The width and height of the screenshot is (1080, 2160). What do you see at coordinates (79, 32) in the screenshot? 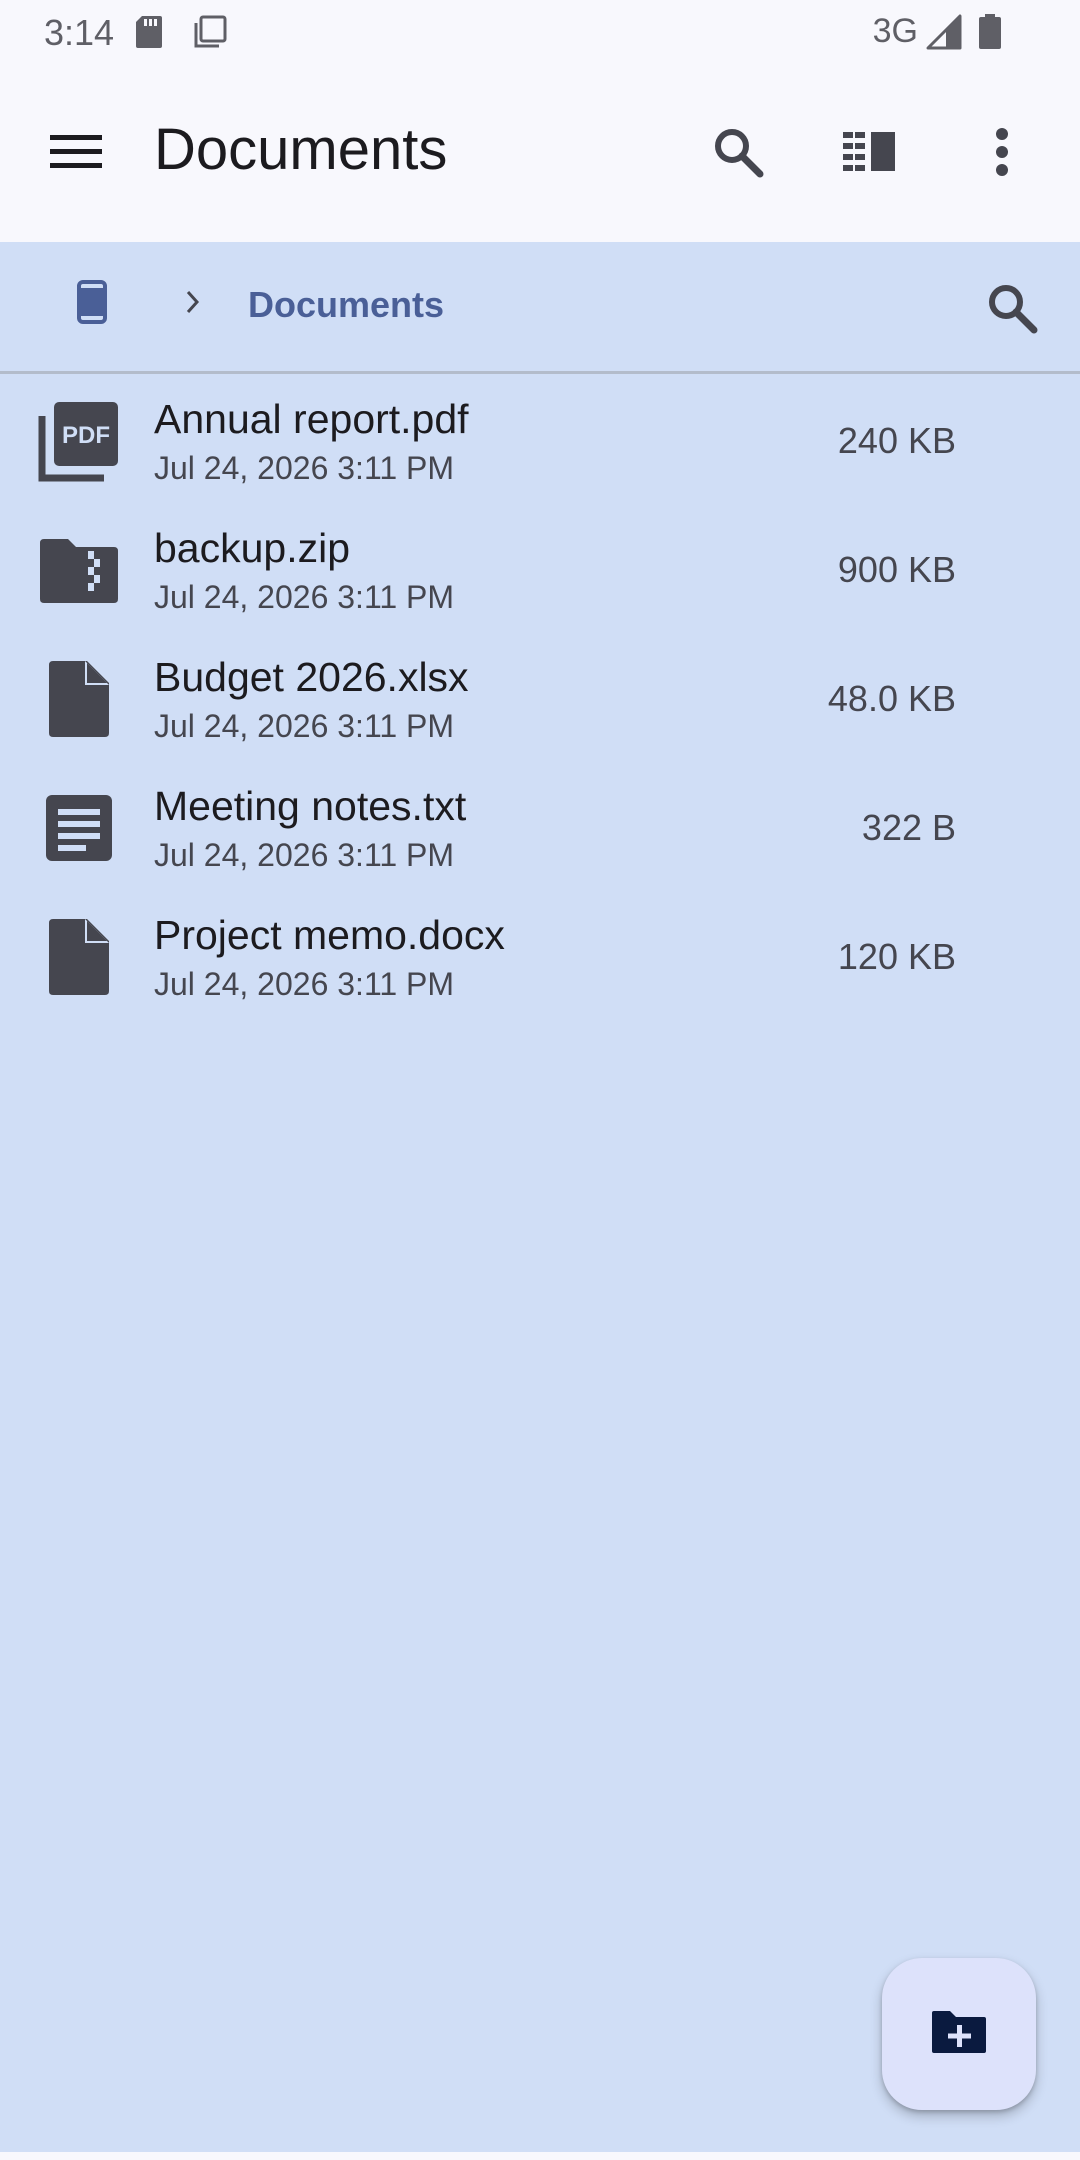
I see `status-time: 3:14` at bounding box center [79, 32].